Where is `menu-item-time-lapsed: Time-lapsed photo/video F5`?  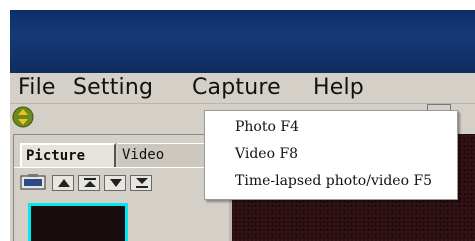 menu-item-time-lapsed: Time-lapsed photo/video F5 is located at coordinates (333, 181).